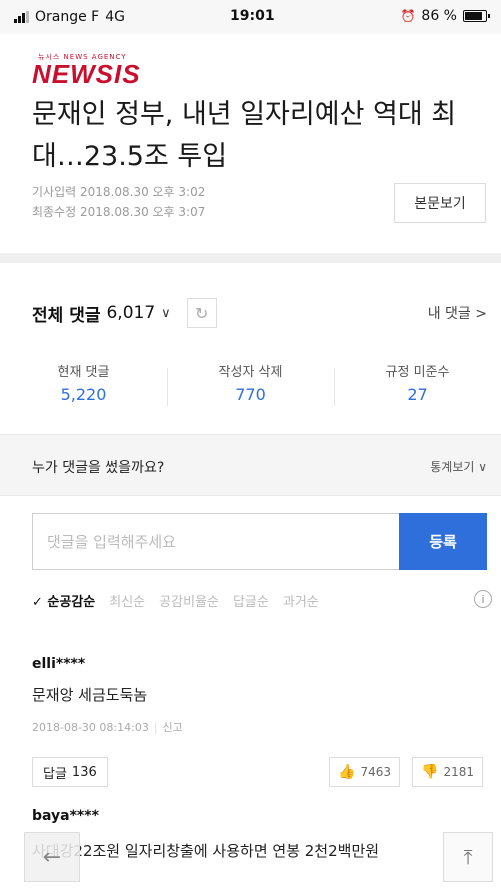  I want to click on who-wrote-bar: 누가 댓글을 썼을까요? 통계보기 ∨, so click(250, 465).